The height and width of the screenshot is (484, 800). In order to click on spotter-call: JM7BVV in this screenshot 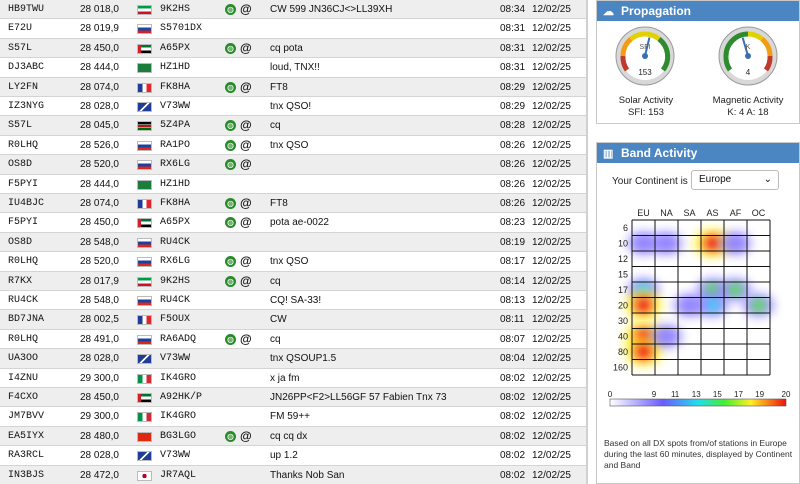, I will do `click(26, 416)`.